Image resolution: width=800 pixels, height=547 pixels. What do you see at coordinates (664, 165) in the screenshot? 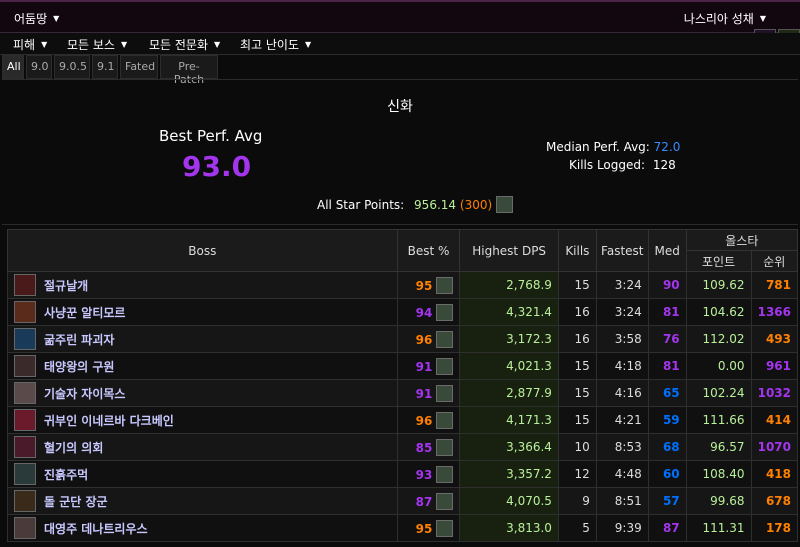
I see `kills-value: 128` at bounding box center [664, 165].